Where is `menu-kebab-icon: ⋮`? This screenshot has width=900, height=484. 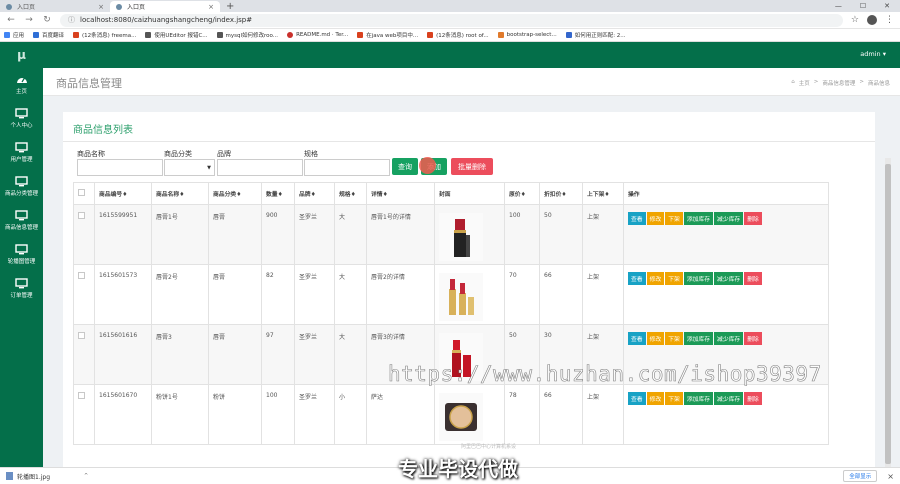 menu-kebab-icon: ⋮ is located at coordinates (889, 20).